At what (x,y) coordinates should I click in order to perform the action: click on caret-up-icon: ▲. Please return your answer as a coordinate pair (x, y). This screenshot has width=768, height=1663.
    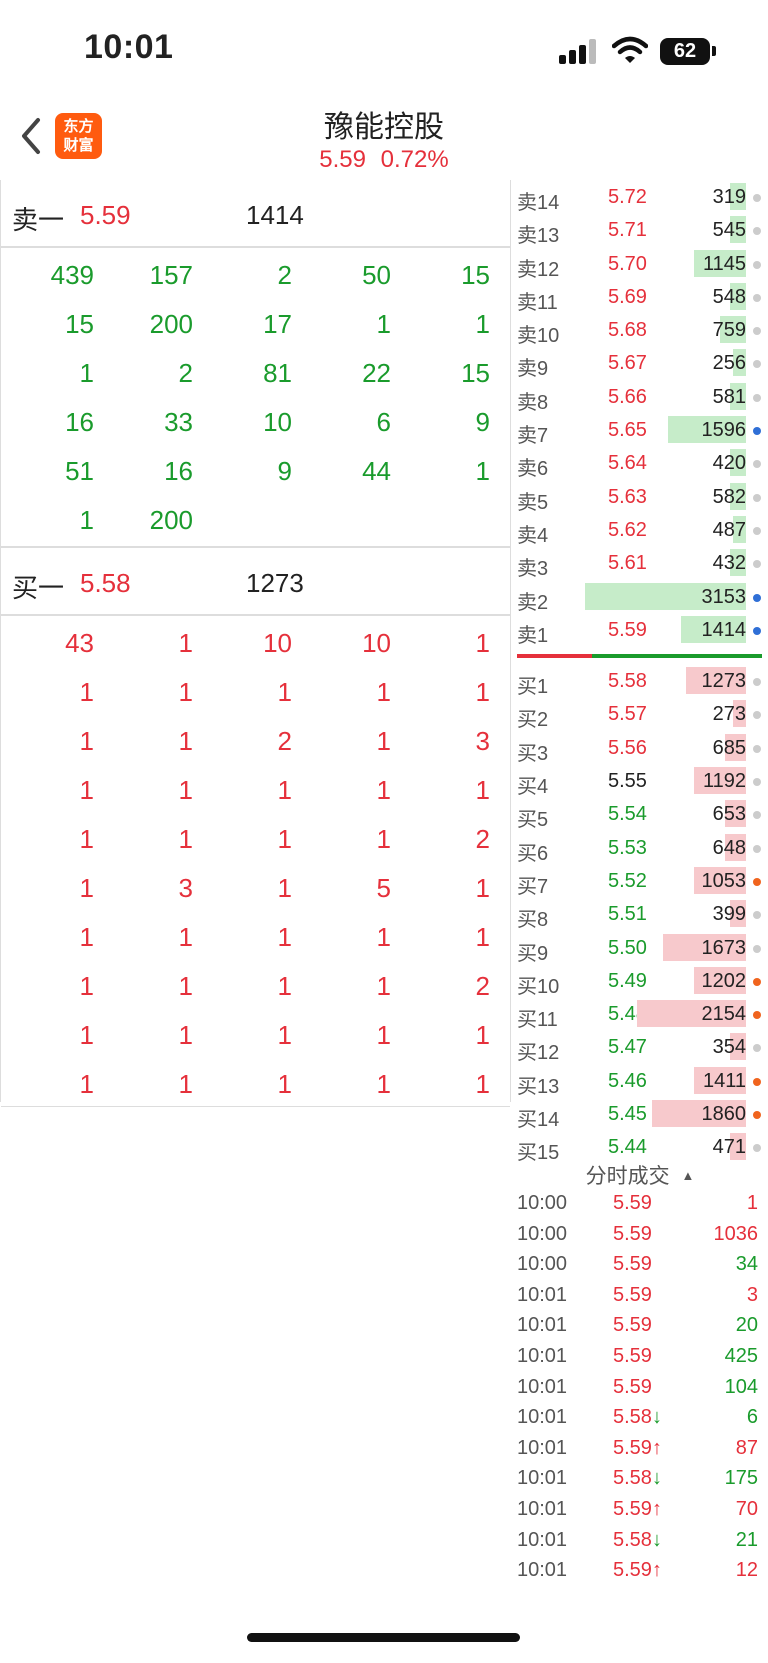
    Looking at the image, I should click on (688, 1175).